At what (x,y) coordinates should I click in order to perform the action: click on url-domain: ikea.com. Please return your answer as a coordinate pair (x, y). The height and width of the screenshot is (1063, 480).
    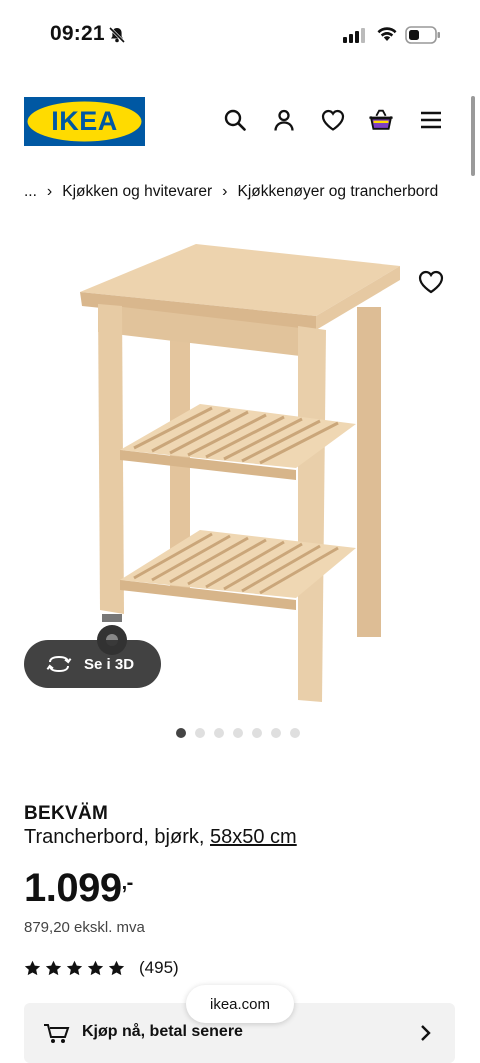
    Looking at the image, I should click on (240, 1004).